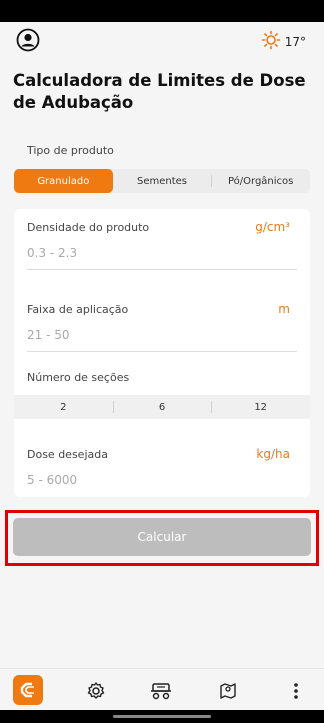 The image size is (324, 723). Describe the element at coordinates (284, 309) in the screenshot. I see `application-range-unit: m` at that location.